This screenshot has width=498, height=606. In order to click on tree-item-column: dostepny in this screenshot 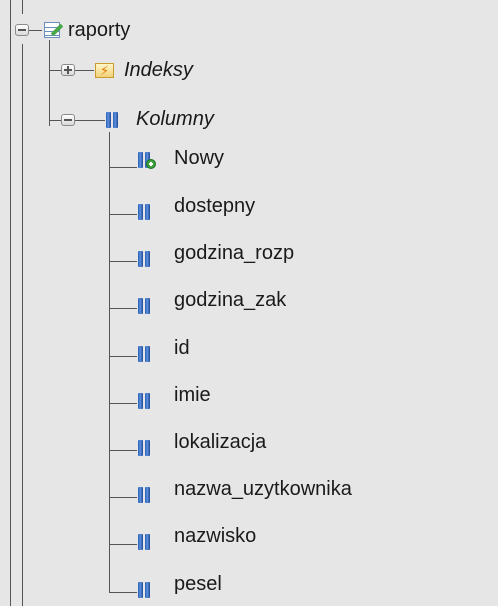, I will do `click(214, 206)`.